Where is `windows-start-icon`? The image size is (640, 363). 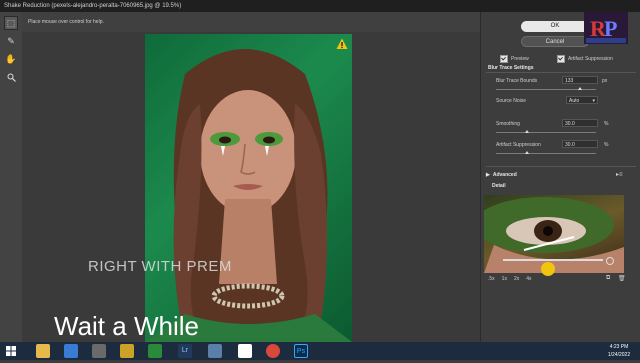 windows-start-icon is located at coordinates (11, 351).